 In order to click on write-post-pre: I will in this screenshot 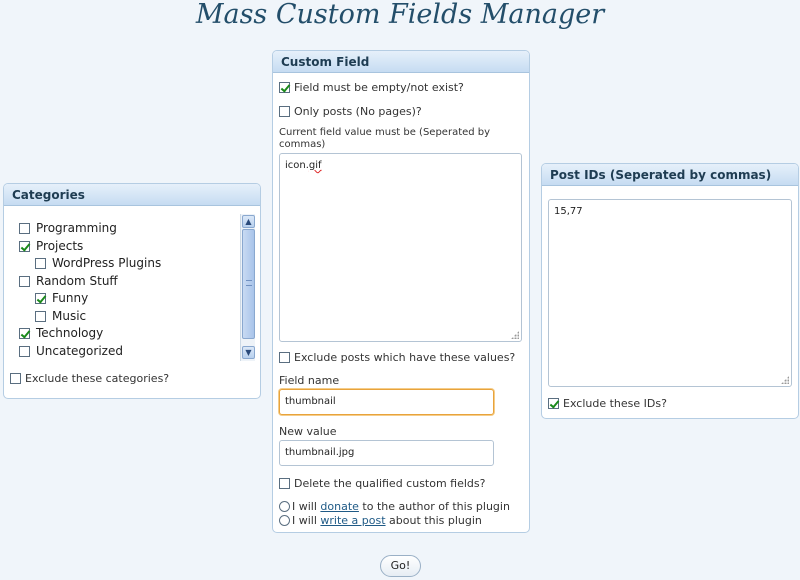, I will do `click(306, 520)`.